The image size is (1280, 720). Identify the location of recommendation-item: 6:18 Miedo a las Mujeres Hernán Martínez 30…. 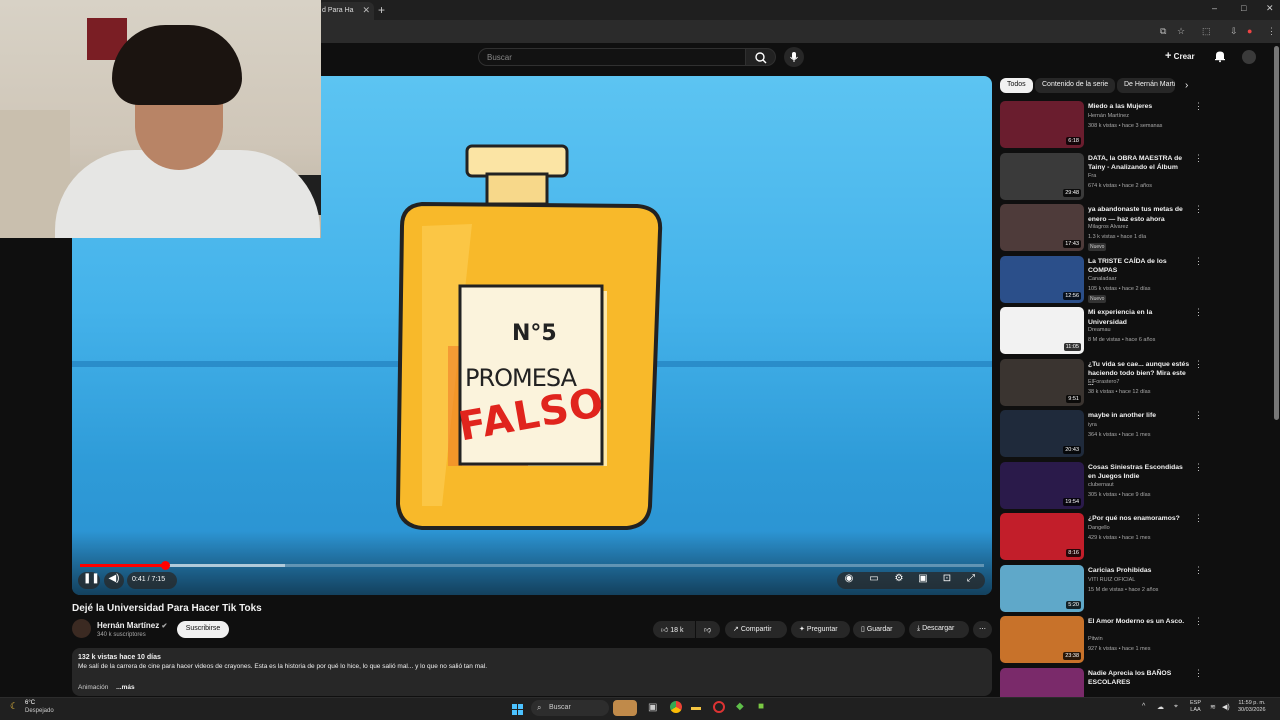
(1102, 126).